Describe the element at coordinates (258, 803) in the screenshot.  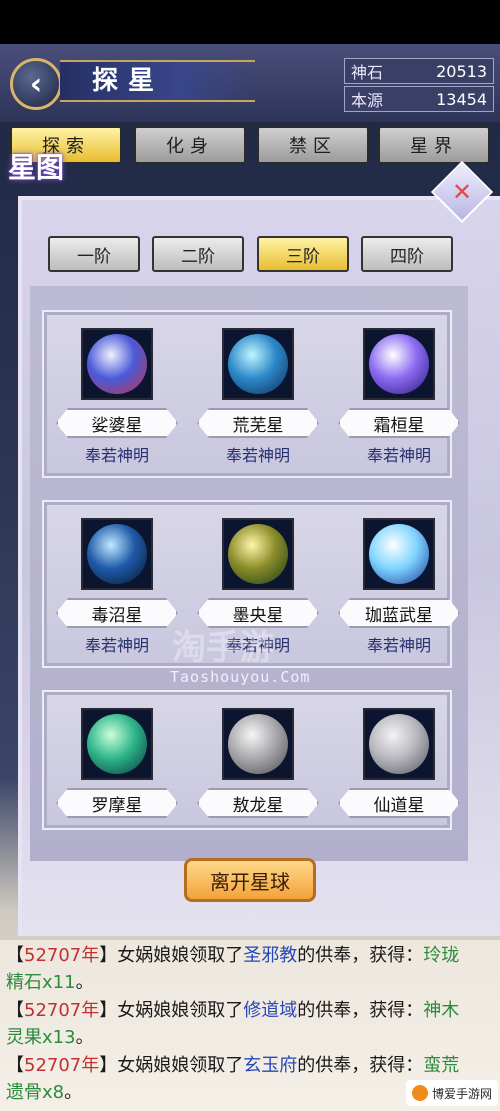
I see `planet-name: 敖龙星` at that location.